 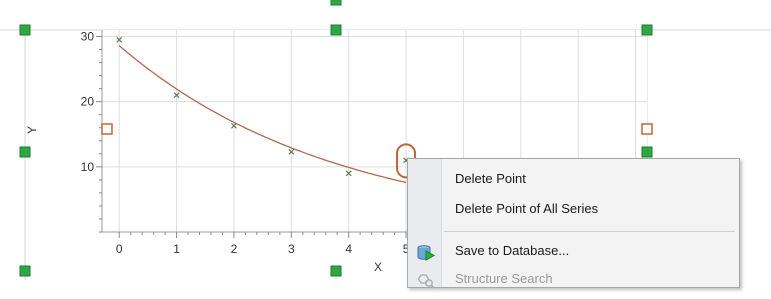 I want to click on menu-item-structure-search: Structure Search, so click(x=573, y=279).